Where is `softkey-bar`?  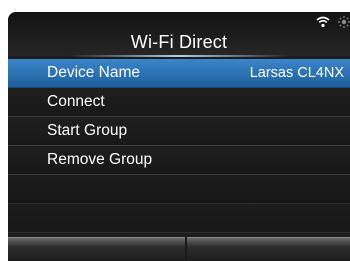
softkey-bar is located at coordinates (179, 249).